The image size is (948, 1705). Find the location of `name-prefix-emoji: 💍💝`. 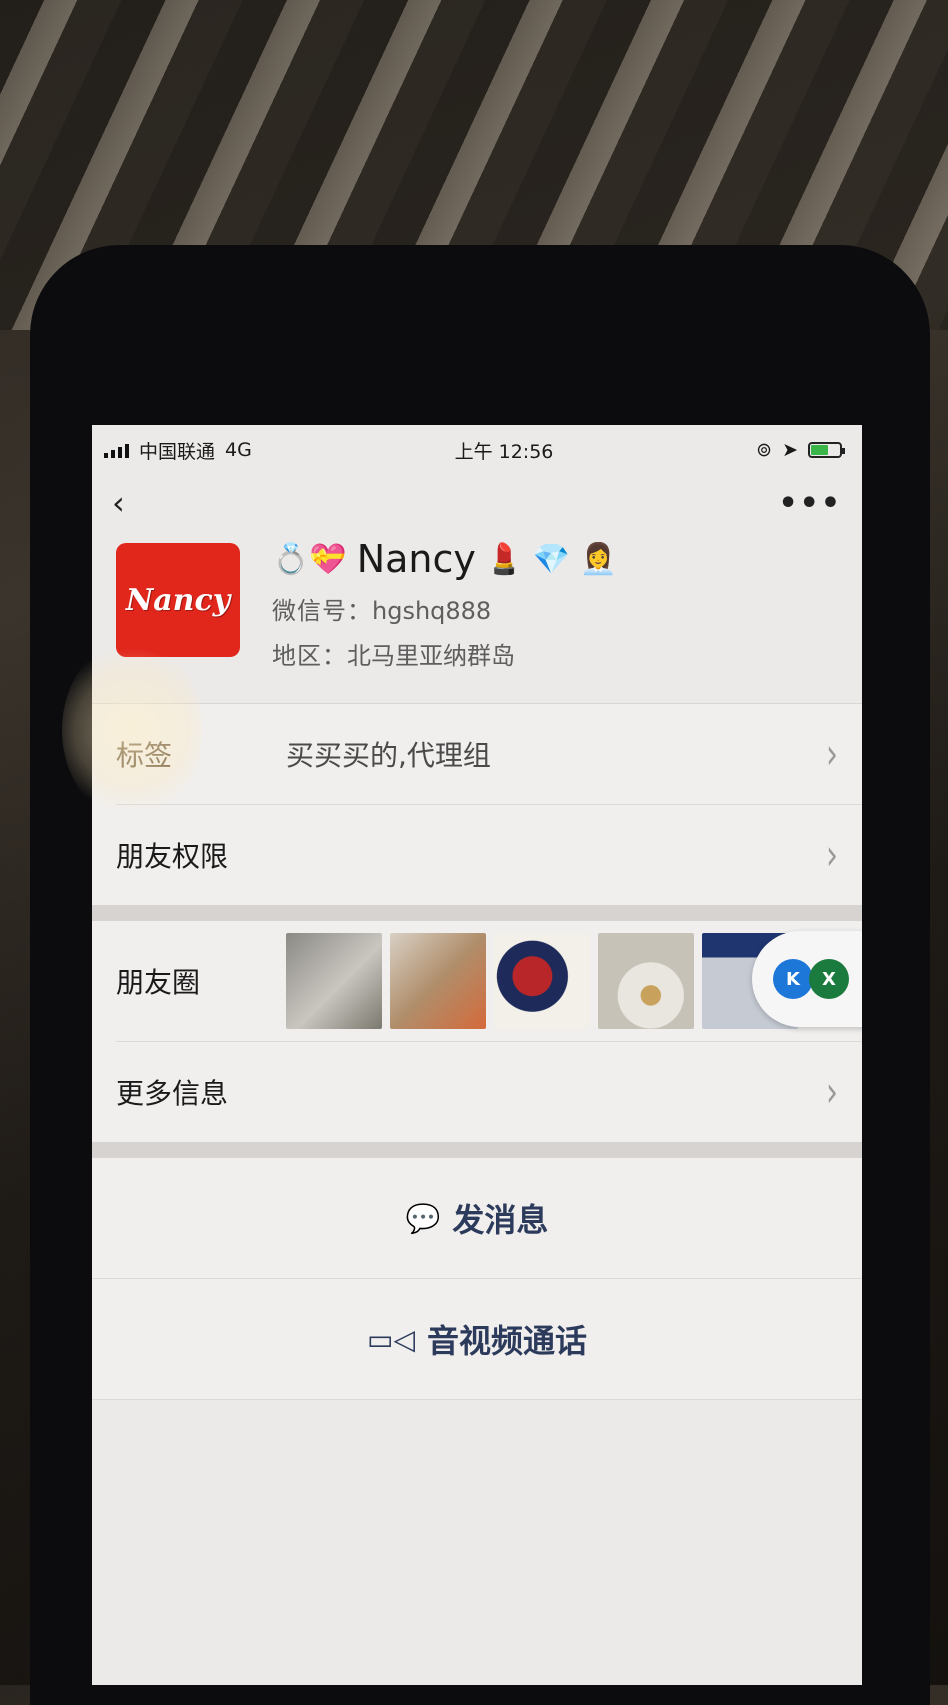

name-prefix-emoji: 💍💝 is located at coordinates (309, 559).